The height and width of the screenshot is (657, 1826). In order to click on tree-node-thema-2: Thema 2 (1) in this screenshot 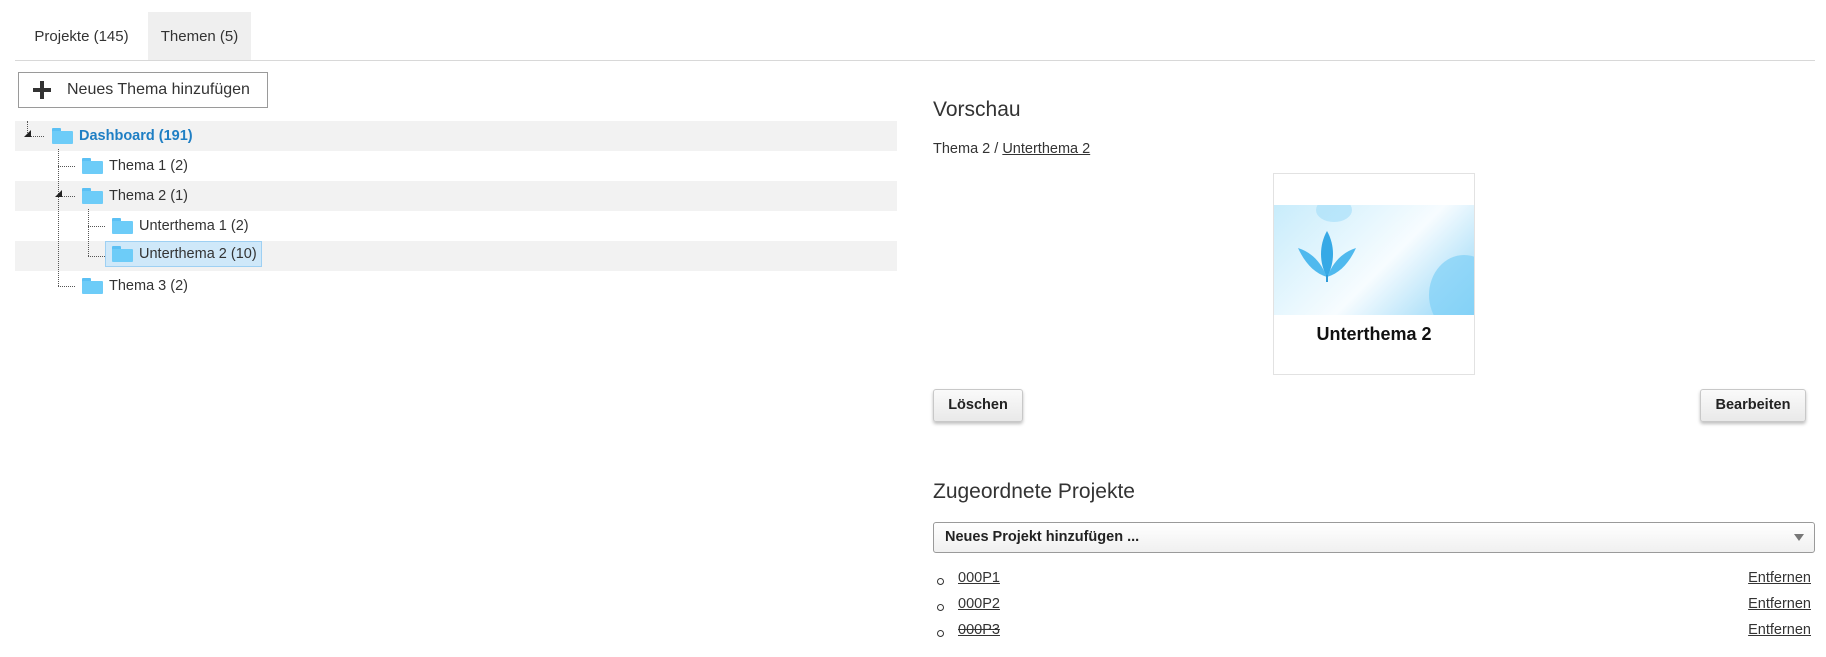, I will do `click(137, 196)`.